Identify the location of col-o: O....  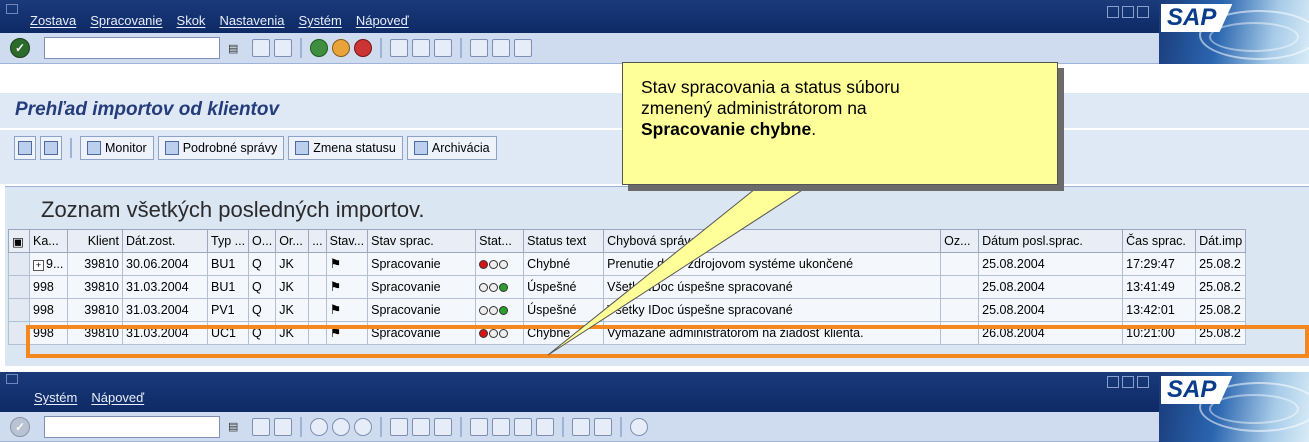
(262, 241).